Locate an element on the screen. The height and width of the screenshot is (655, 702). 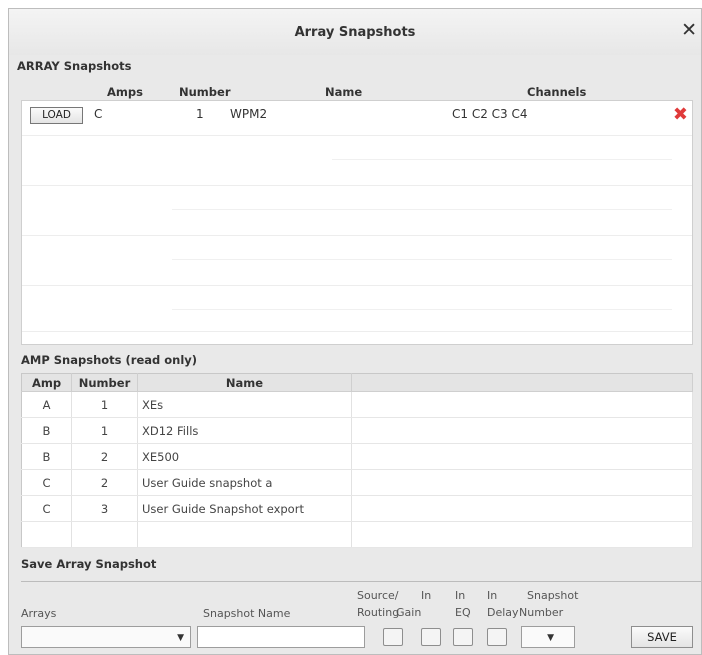
in-gain-label-top: In is located at coordinates (426, 595).